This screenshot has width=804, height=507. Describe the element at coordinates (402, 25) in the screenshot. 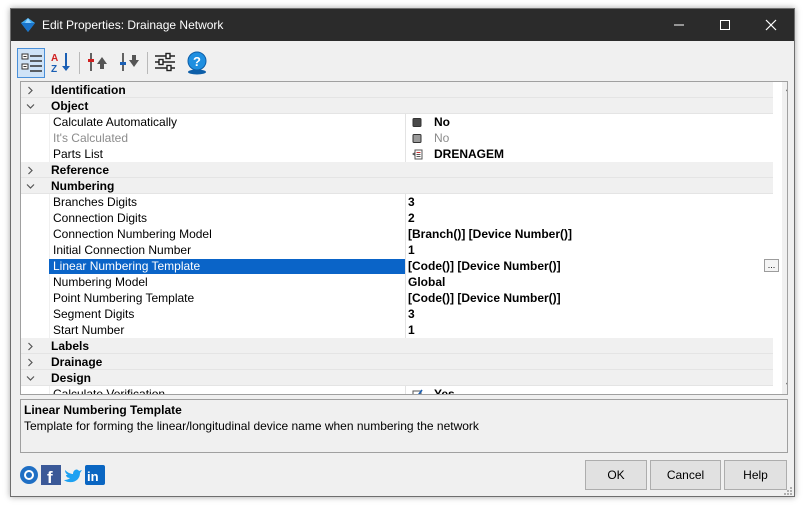

I see `title-bar: Edit Properties: Drainage Network` at that location.